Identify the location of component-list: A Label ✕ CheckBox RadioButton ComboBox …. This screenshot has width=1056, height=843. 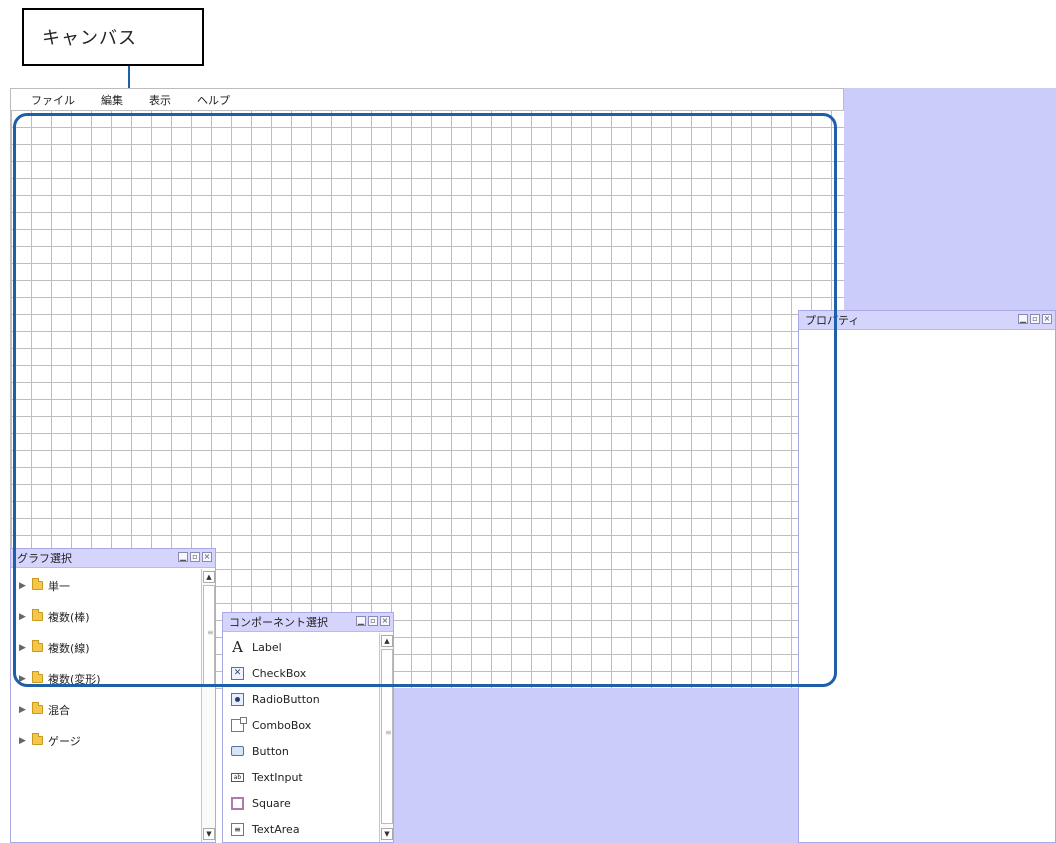
(308, 737).